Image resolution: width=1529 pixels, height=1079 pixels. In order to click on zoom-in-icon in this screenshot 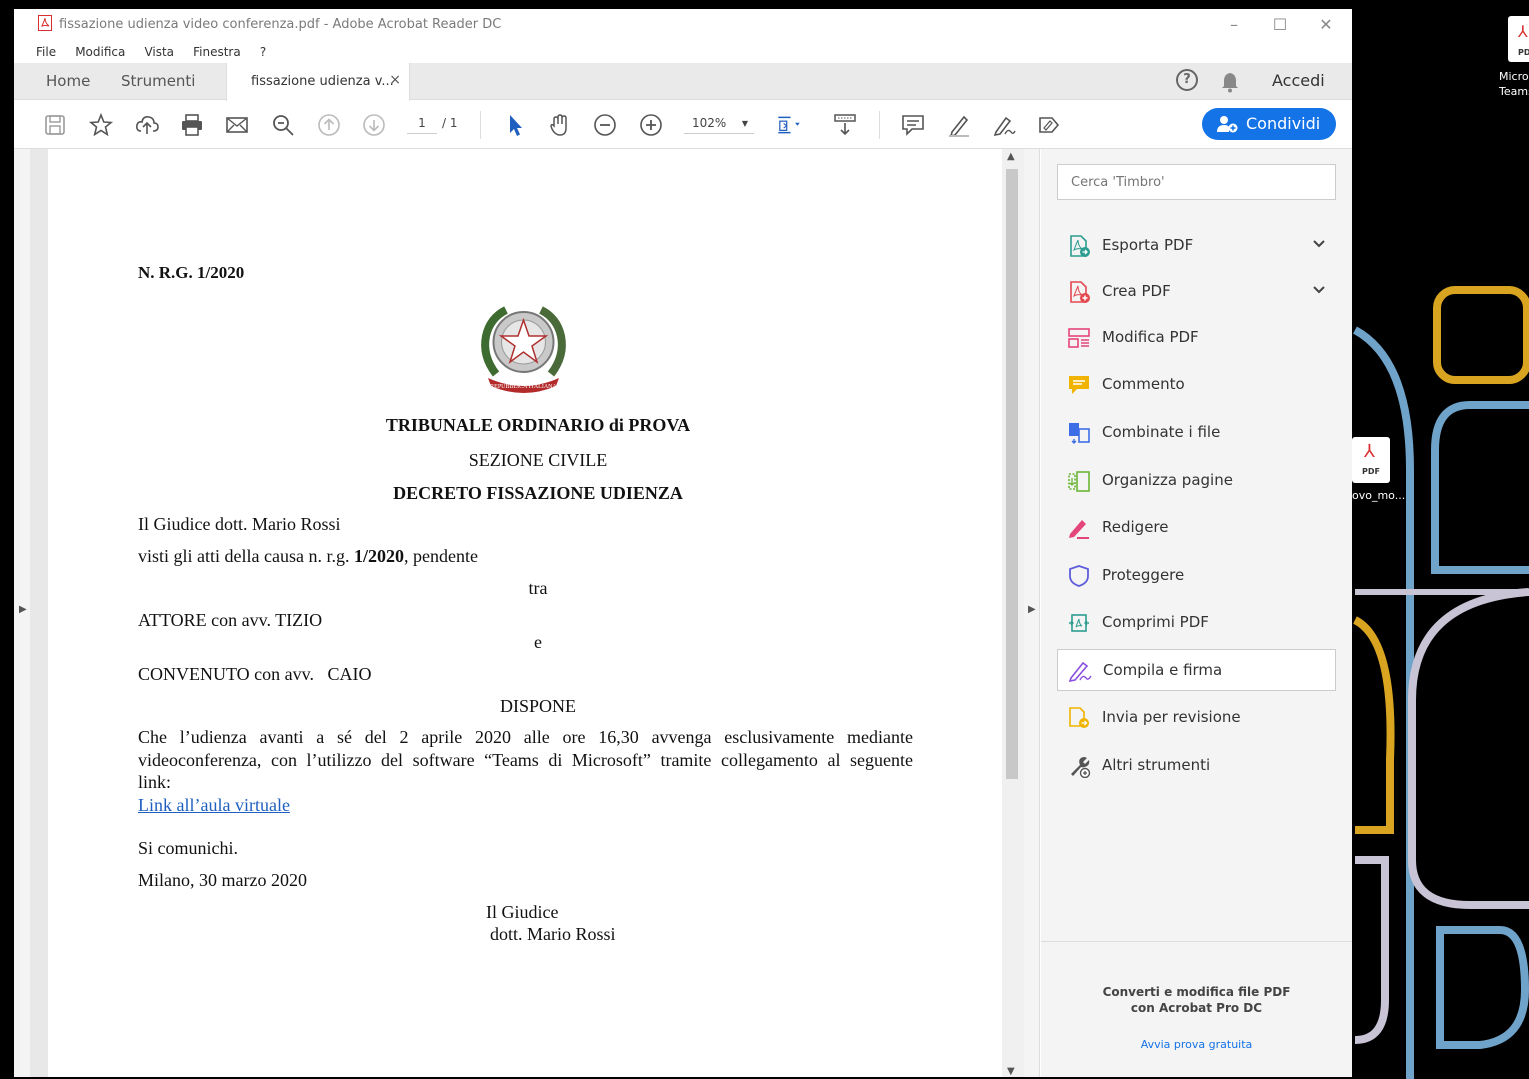, I will do `click(651, 125)`.